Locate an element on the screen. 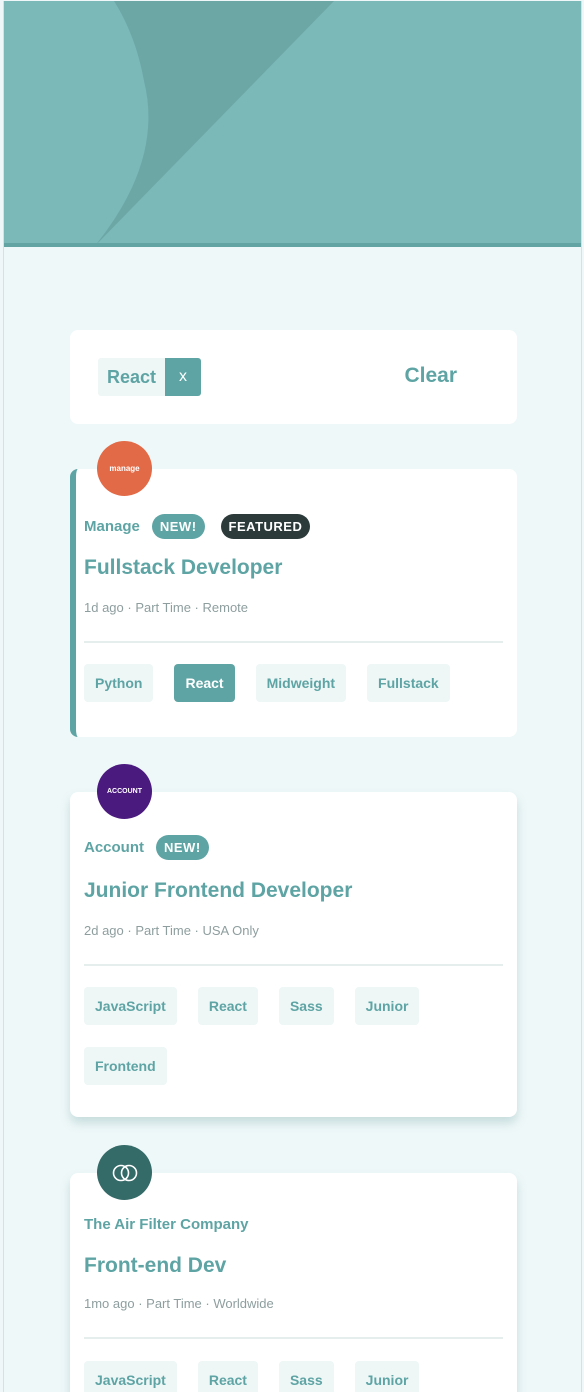 This screenshot has width=584, height=1392. job-meta: 2d ago · Part Time · USA Only is located at coordinates (171, 930).